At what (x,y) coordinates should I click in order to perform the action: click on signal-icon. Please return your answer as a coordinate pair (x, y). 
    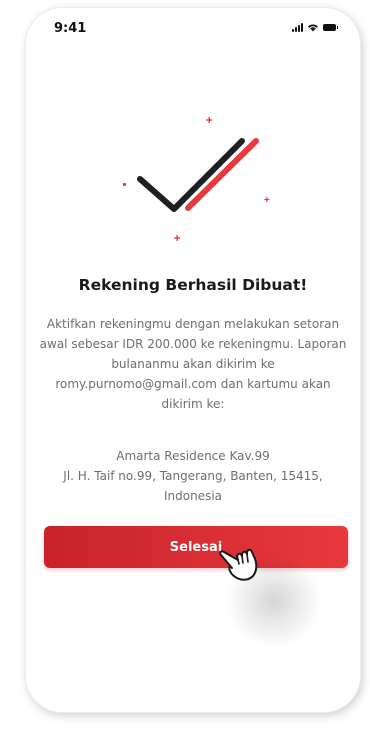
    Looking at the image, I should click on (297, 27).